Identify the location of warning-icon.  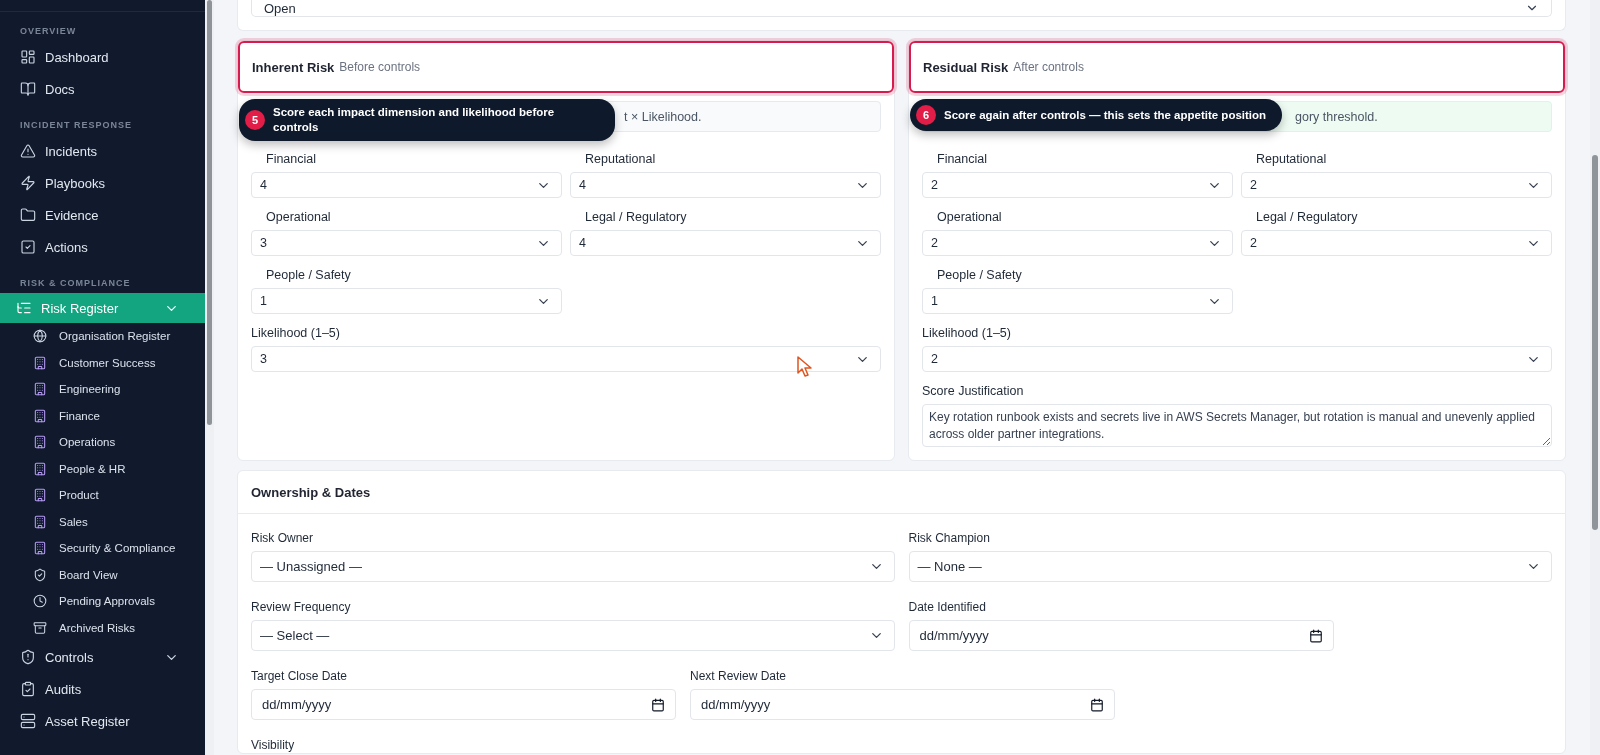
(28, 151).